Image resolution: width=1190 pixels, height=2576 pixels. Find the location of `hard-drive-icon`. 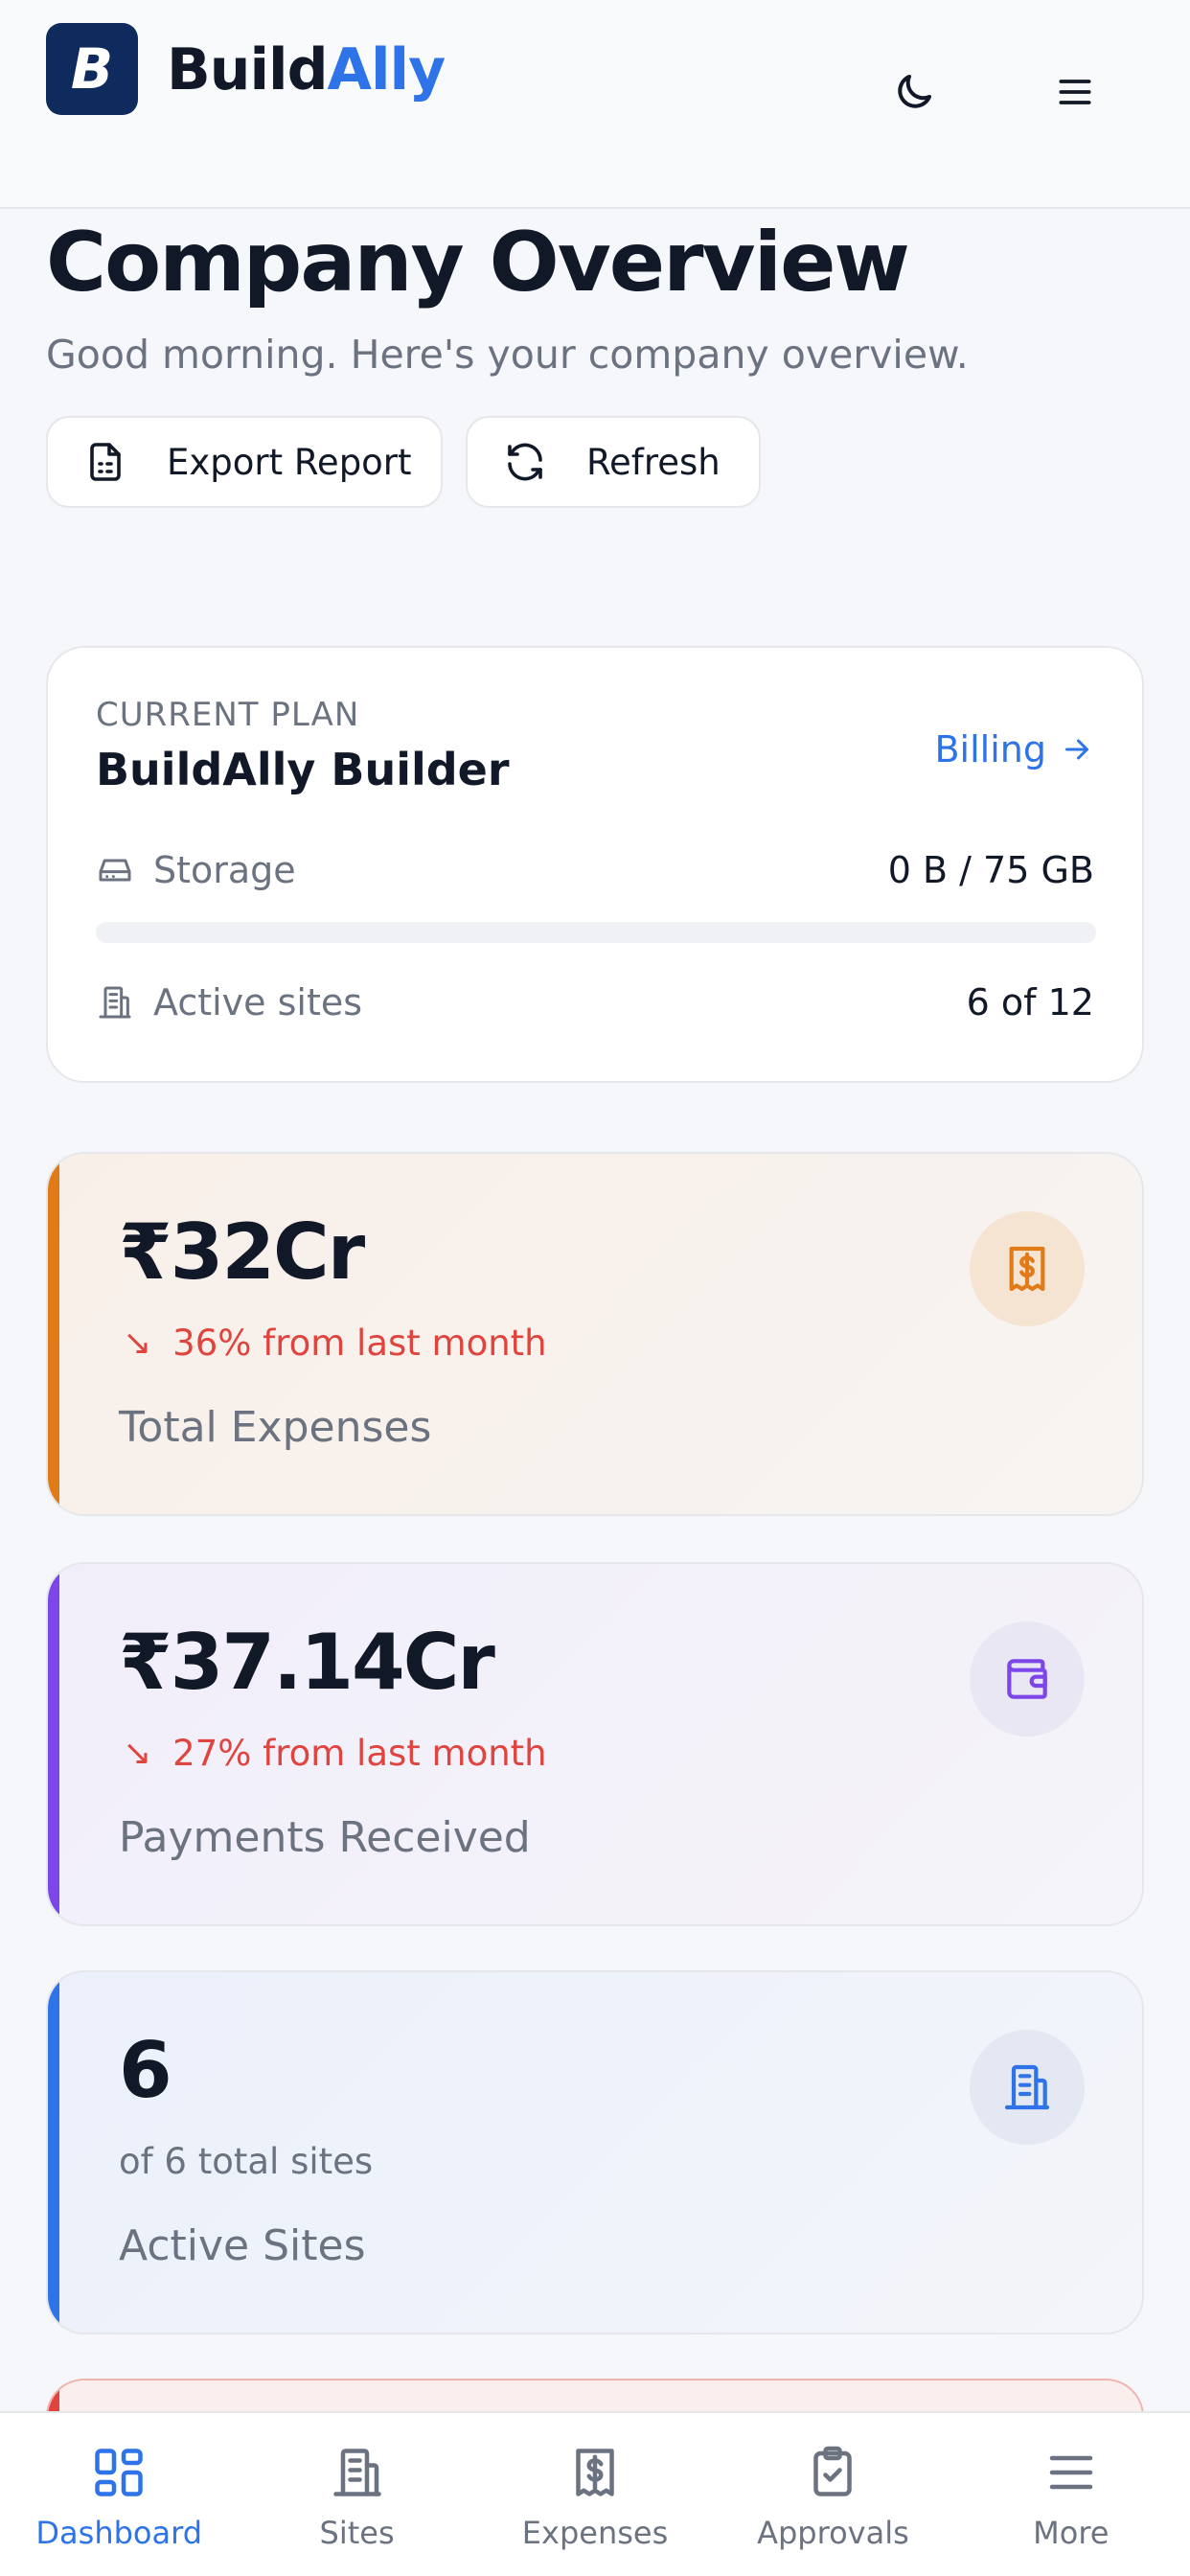

hard-drive-icon is located at coordinates (115, 870).